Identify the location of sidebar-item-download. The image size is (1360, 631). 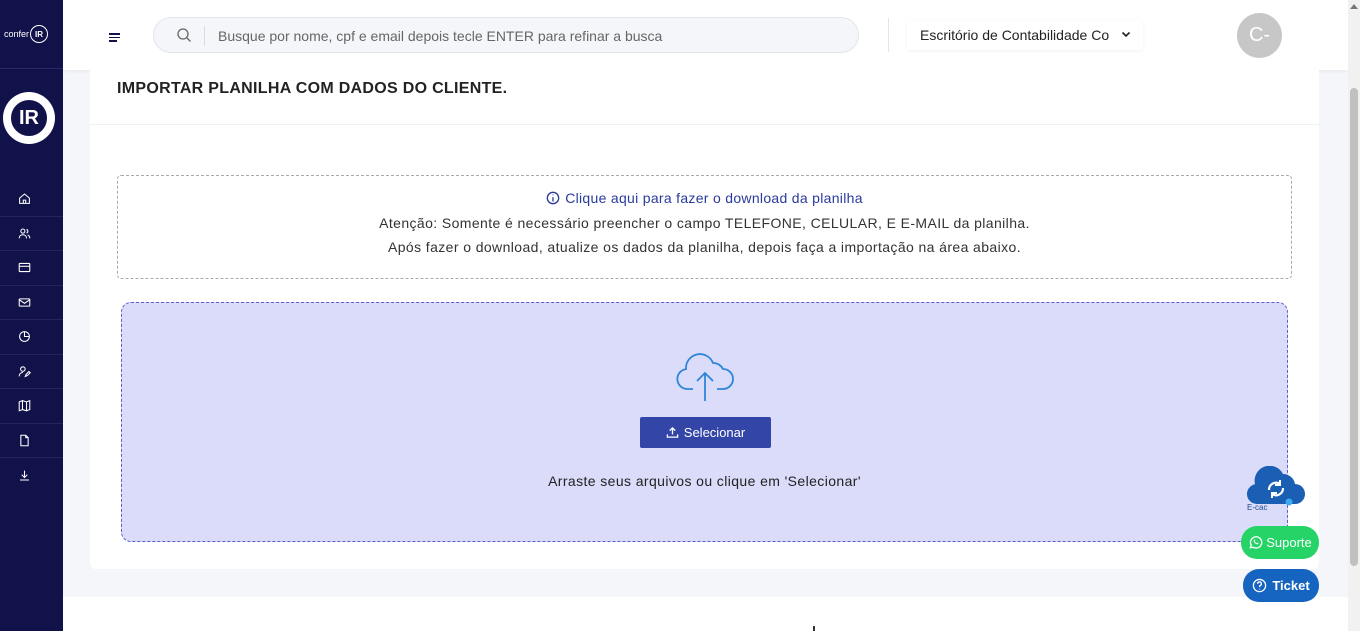
(31, 475).